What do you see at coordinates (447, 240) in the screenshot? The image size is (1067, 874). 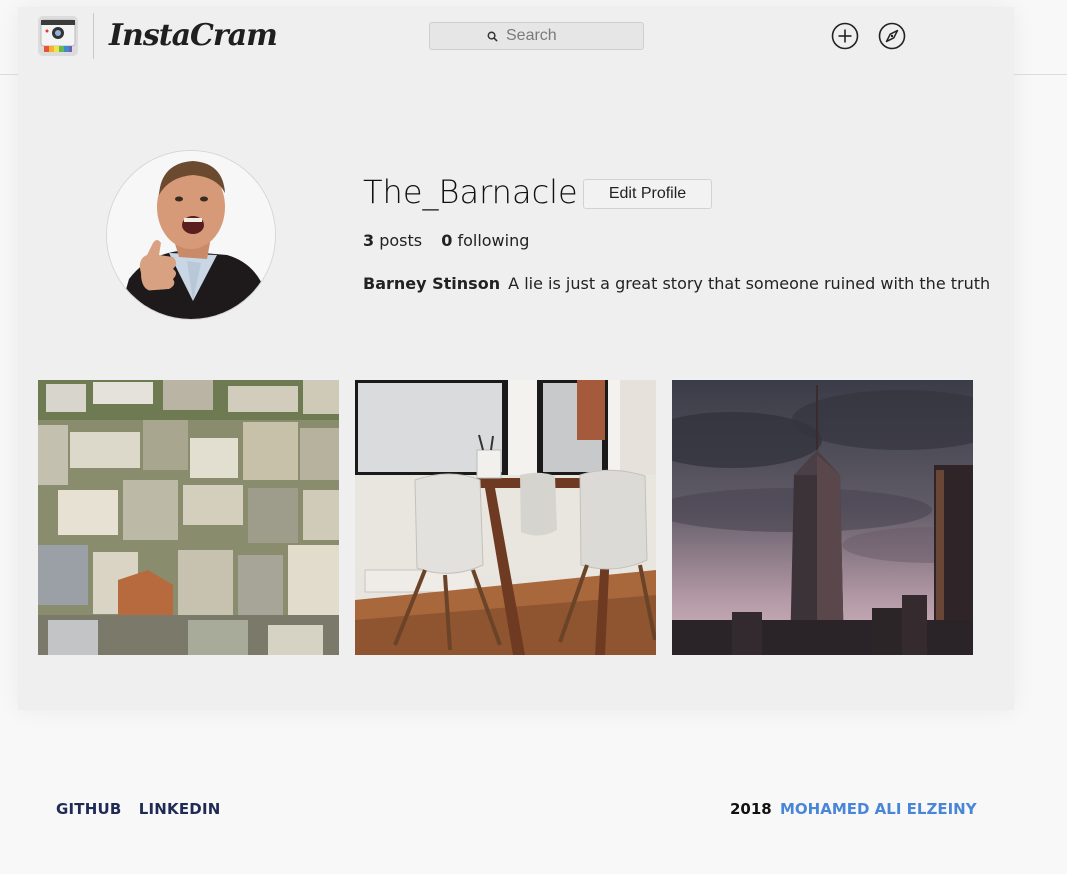 I see `following-count: 0` at bounding box center [447, 240].